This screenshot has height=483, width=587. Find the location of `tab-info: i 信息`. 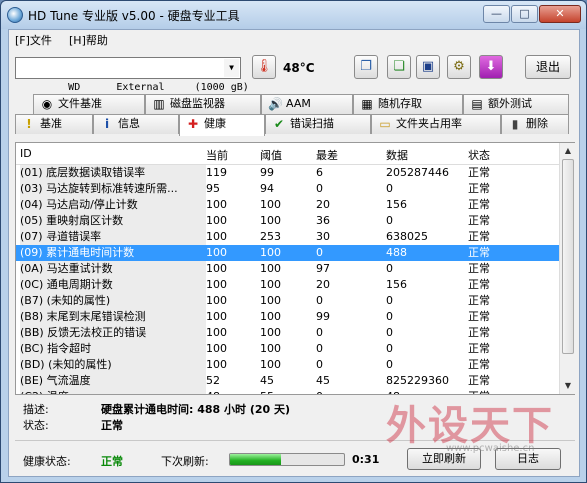

tab-info: i 信息 is located at coordinates (136, 124).